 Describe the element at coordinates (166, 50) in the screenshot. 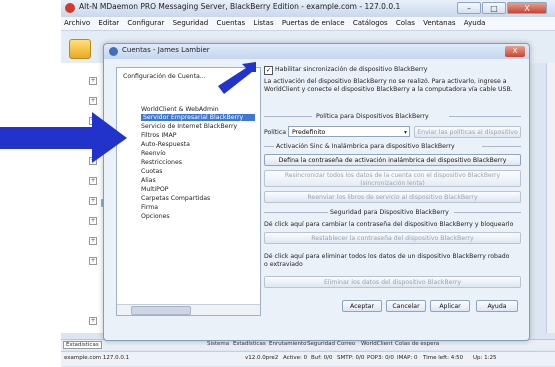

I see `dialog-title: Cuentas - James Lambier` at that location.